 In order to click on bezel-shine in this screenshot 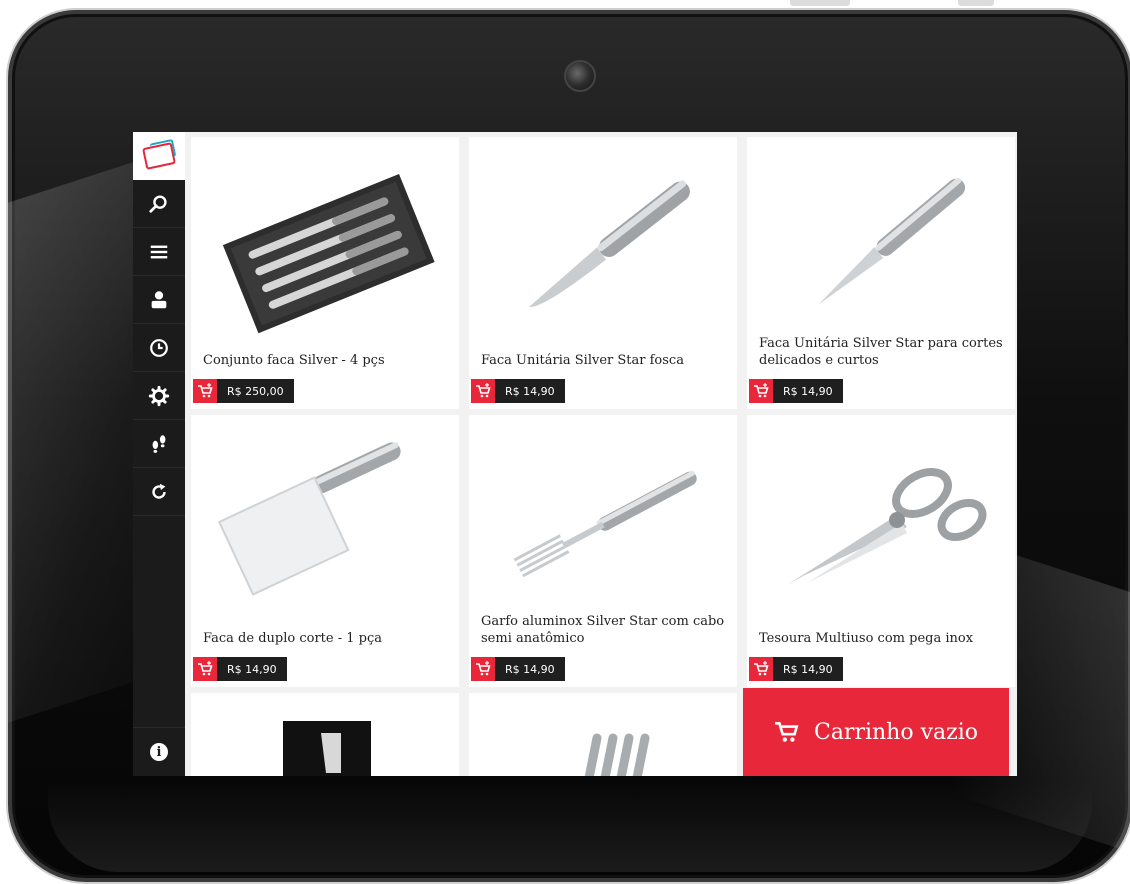, I will do `click(570, 827)`.